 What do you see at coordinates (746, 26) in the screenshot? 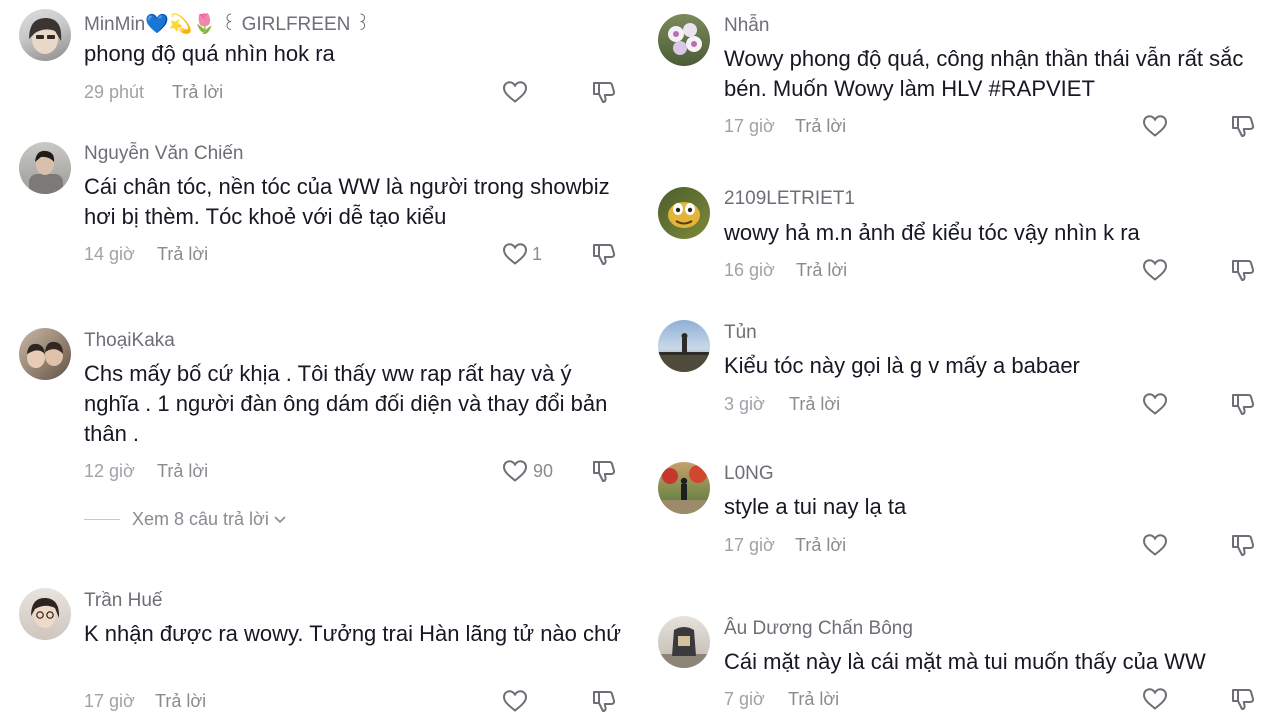
I see `comment-username: Nhẫn` at bounding box center [746, 26].